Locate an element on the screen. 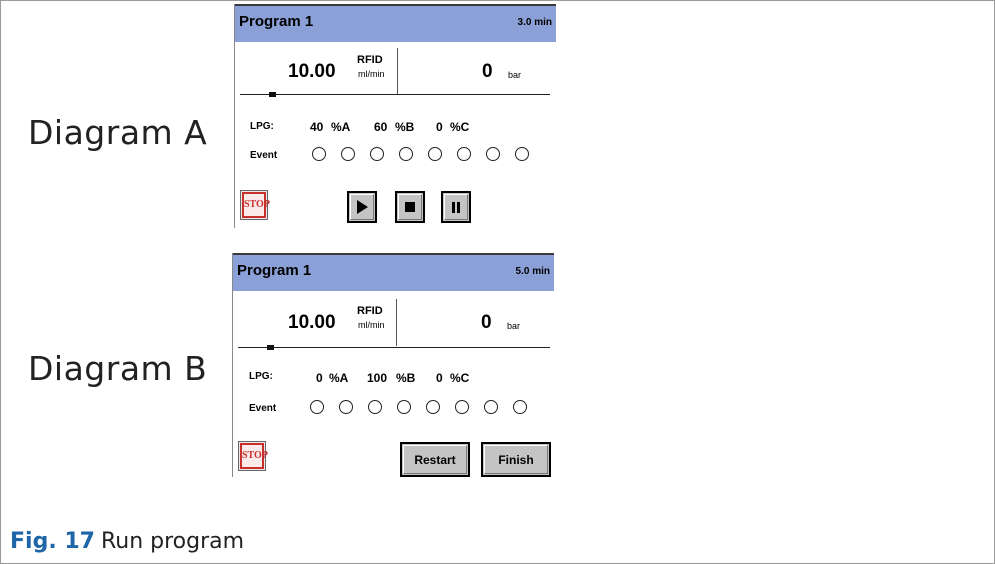 Image resolution: width=995 pixels, height=564 pixels. finish-button: Finish is located at coordinates (516, 459).